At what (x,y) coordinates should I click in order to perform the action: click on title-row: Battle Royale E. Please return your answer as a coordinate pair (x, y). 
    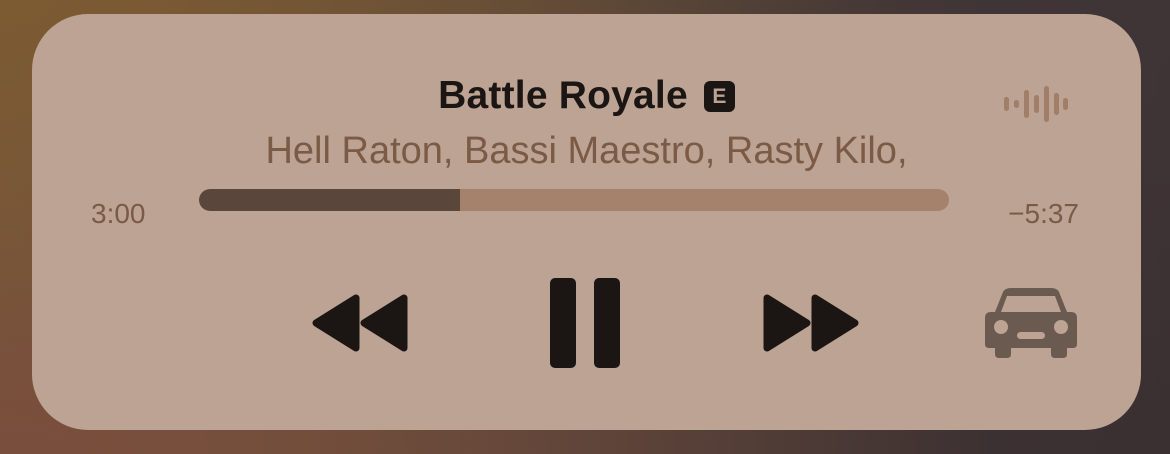
    Looking at the image, I should click on (586, 96).